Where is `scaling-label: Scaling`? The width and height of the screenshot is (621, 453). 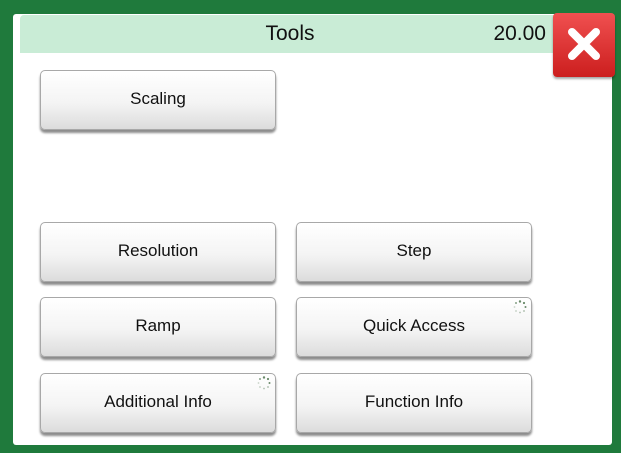 scaling-label: Scaling is located at coordinates (158, 98).